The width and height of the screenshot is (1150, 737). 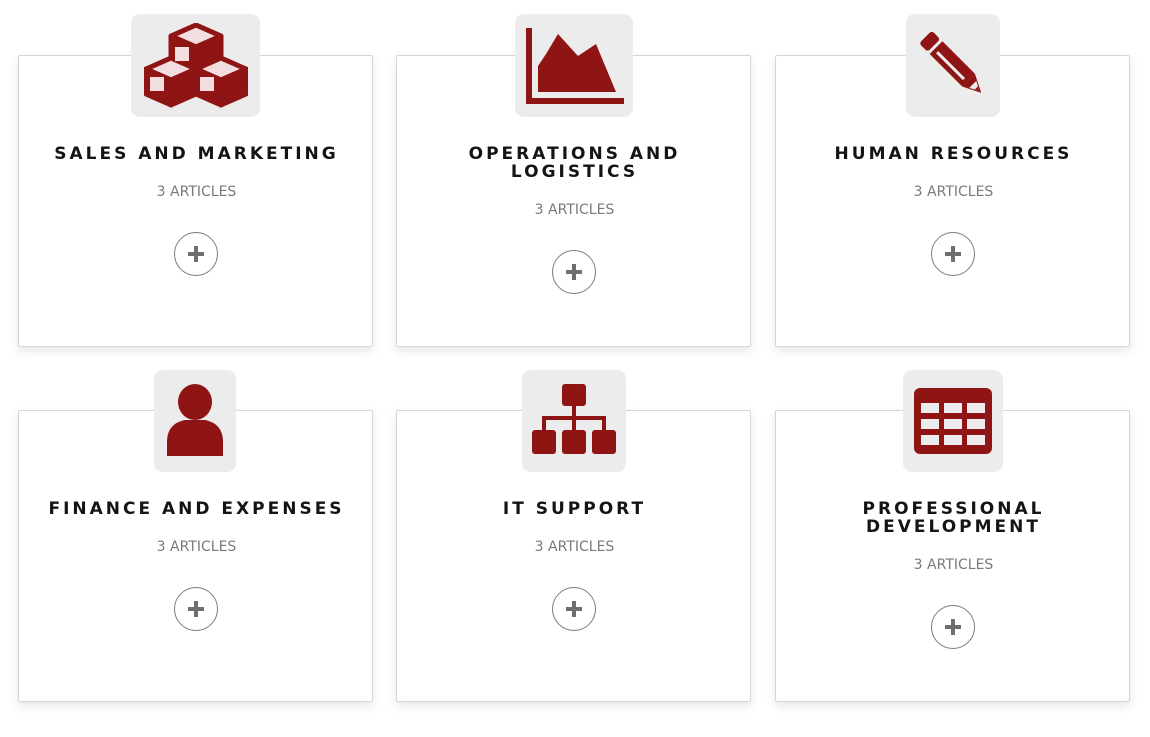 I want to click on pencil-icon, so click(x=951, y=62).